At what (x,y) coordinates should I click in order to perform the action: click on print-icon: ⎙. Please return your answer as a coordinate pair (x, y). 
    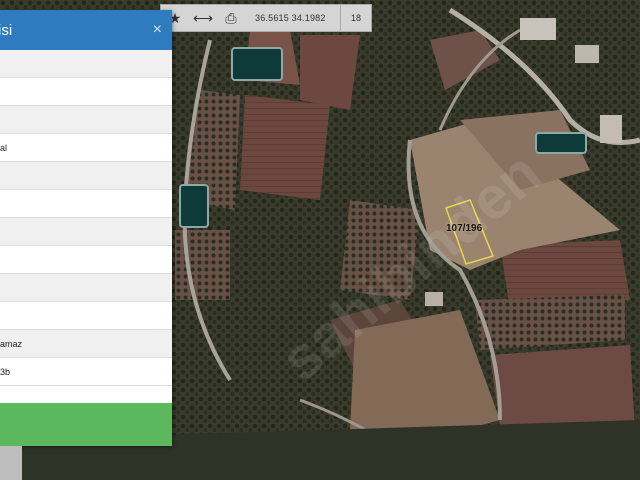
    Looking at the image, I should click on (231, 18).